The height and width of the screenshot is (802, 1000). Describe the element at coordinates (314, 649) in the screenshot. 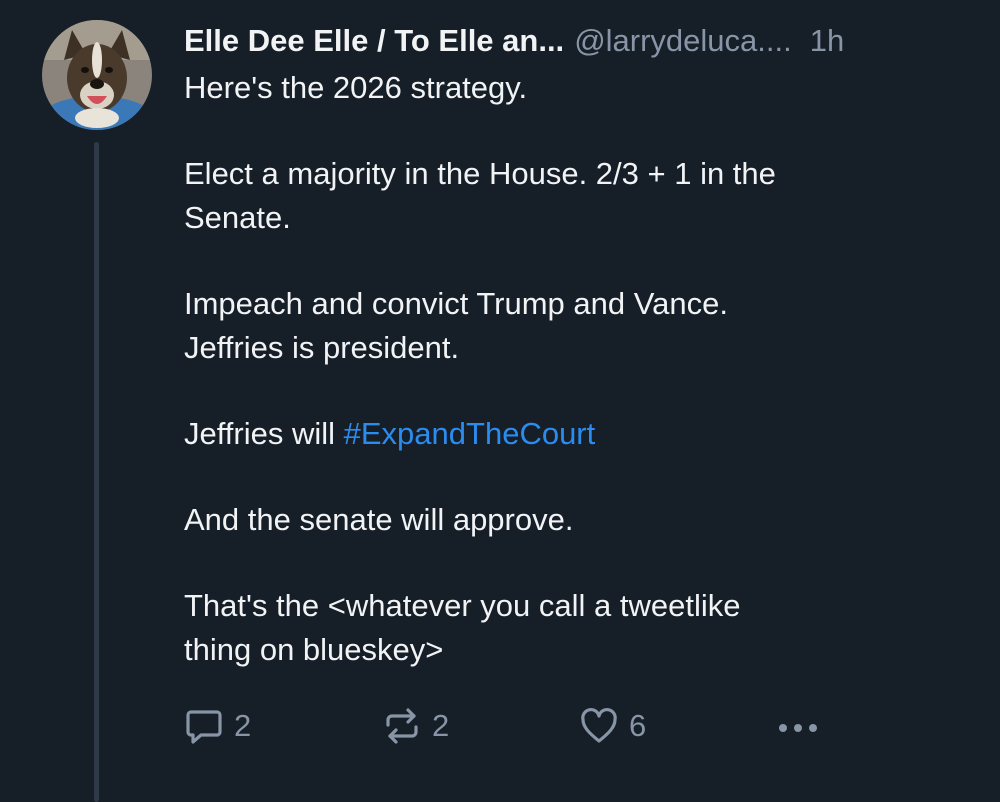

I see `post-text-line: thing on blueskey>` at that location.